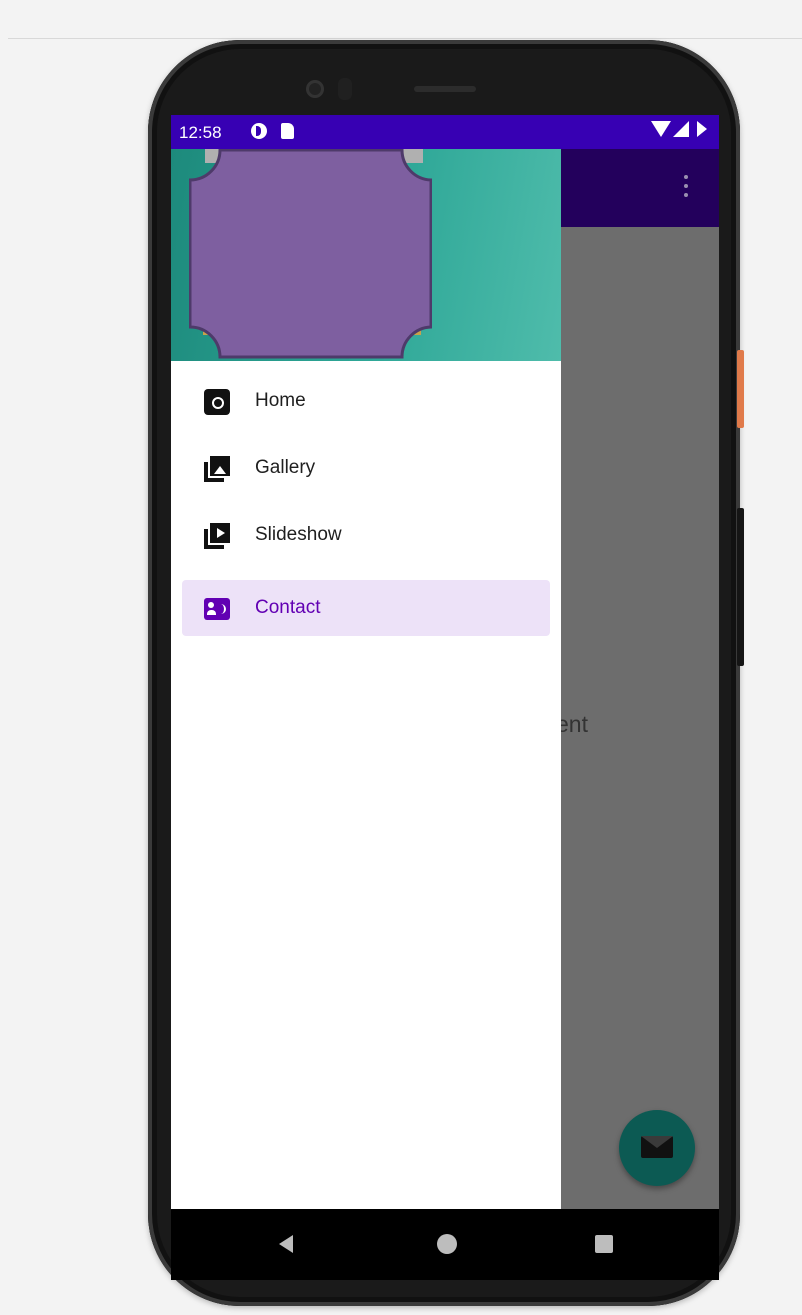 The height and width of the screenshot is (1315, 802). Describe the element at coordinates (280, 400) in the screenshot. I see `nav-item-label: Home` at that location.